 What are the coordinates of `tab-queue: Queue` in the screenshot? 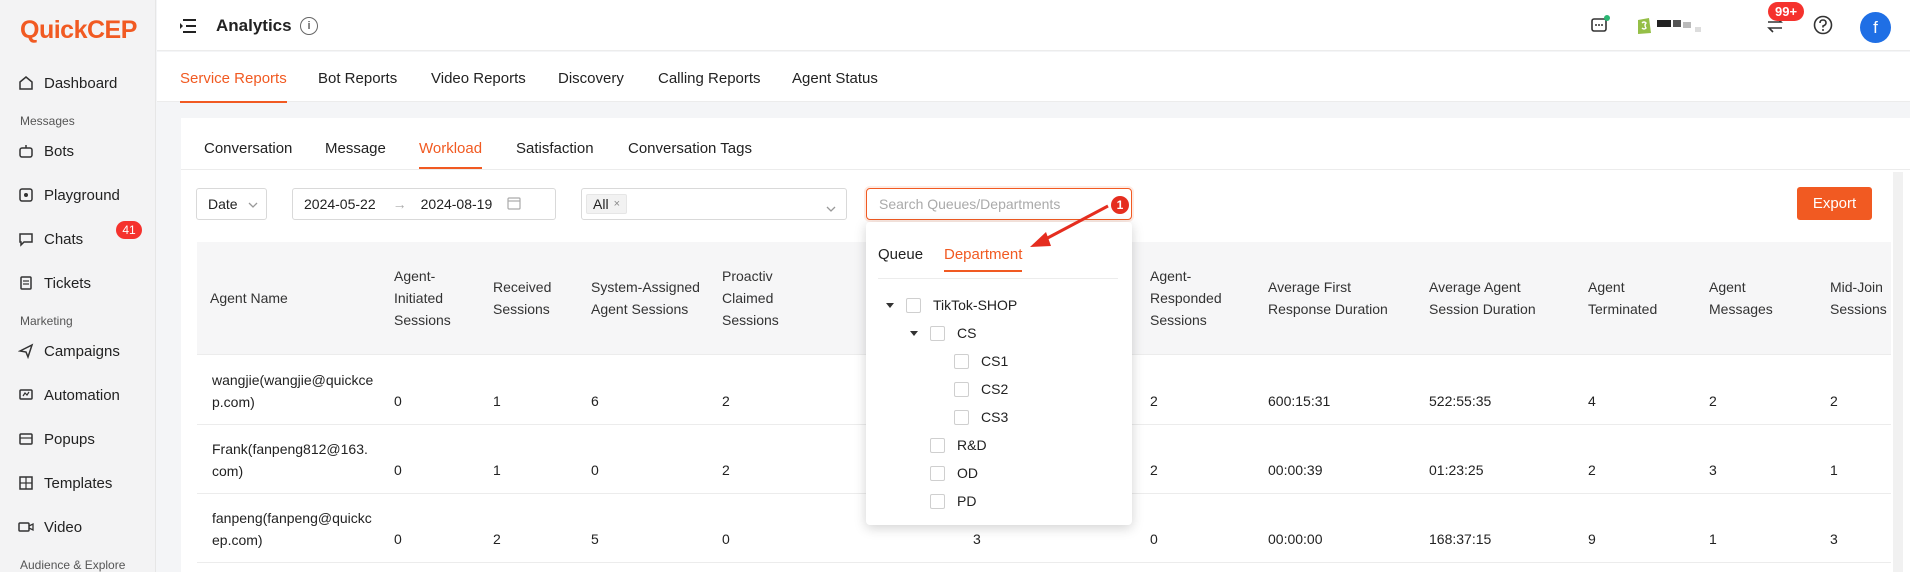 It's located at (900, 254).